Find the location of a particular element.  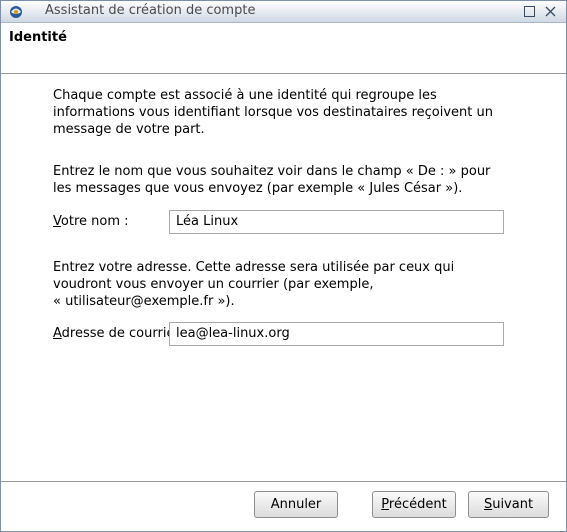

page-header: Identité is located at coordinates (283, 48).